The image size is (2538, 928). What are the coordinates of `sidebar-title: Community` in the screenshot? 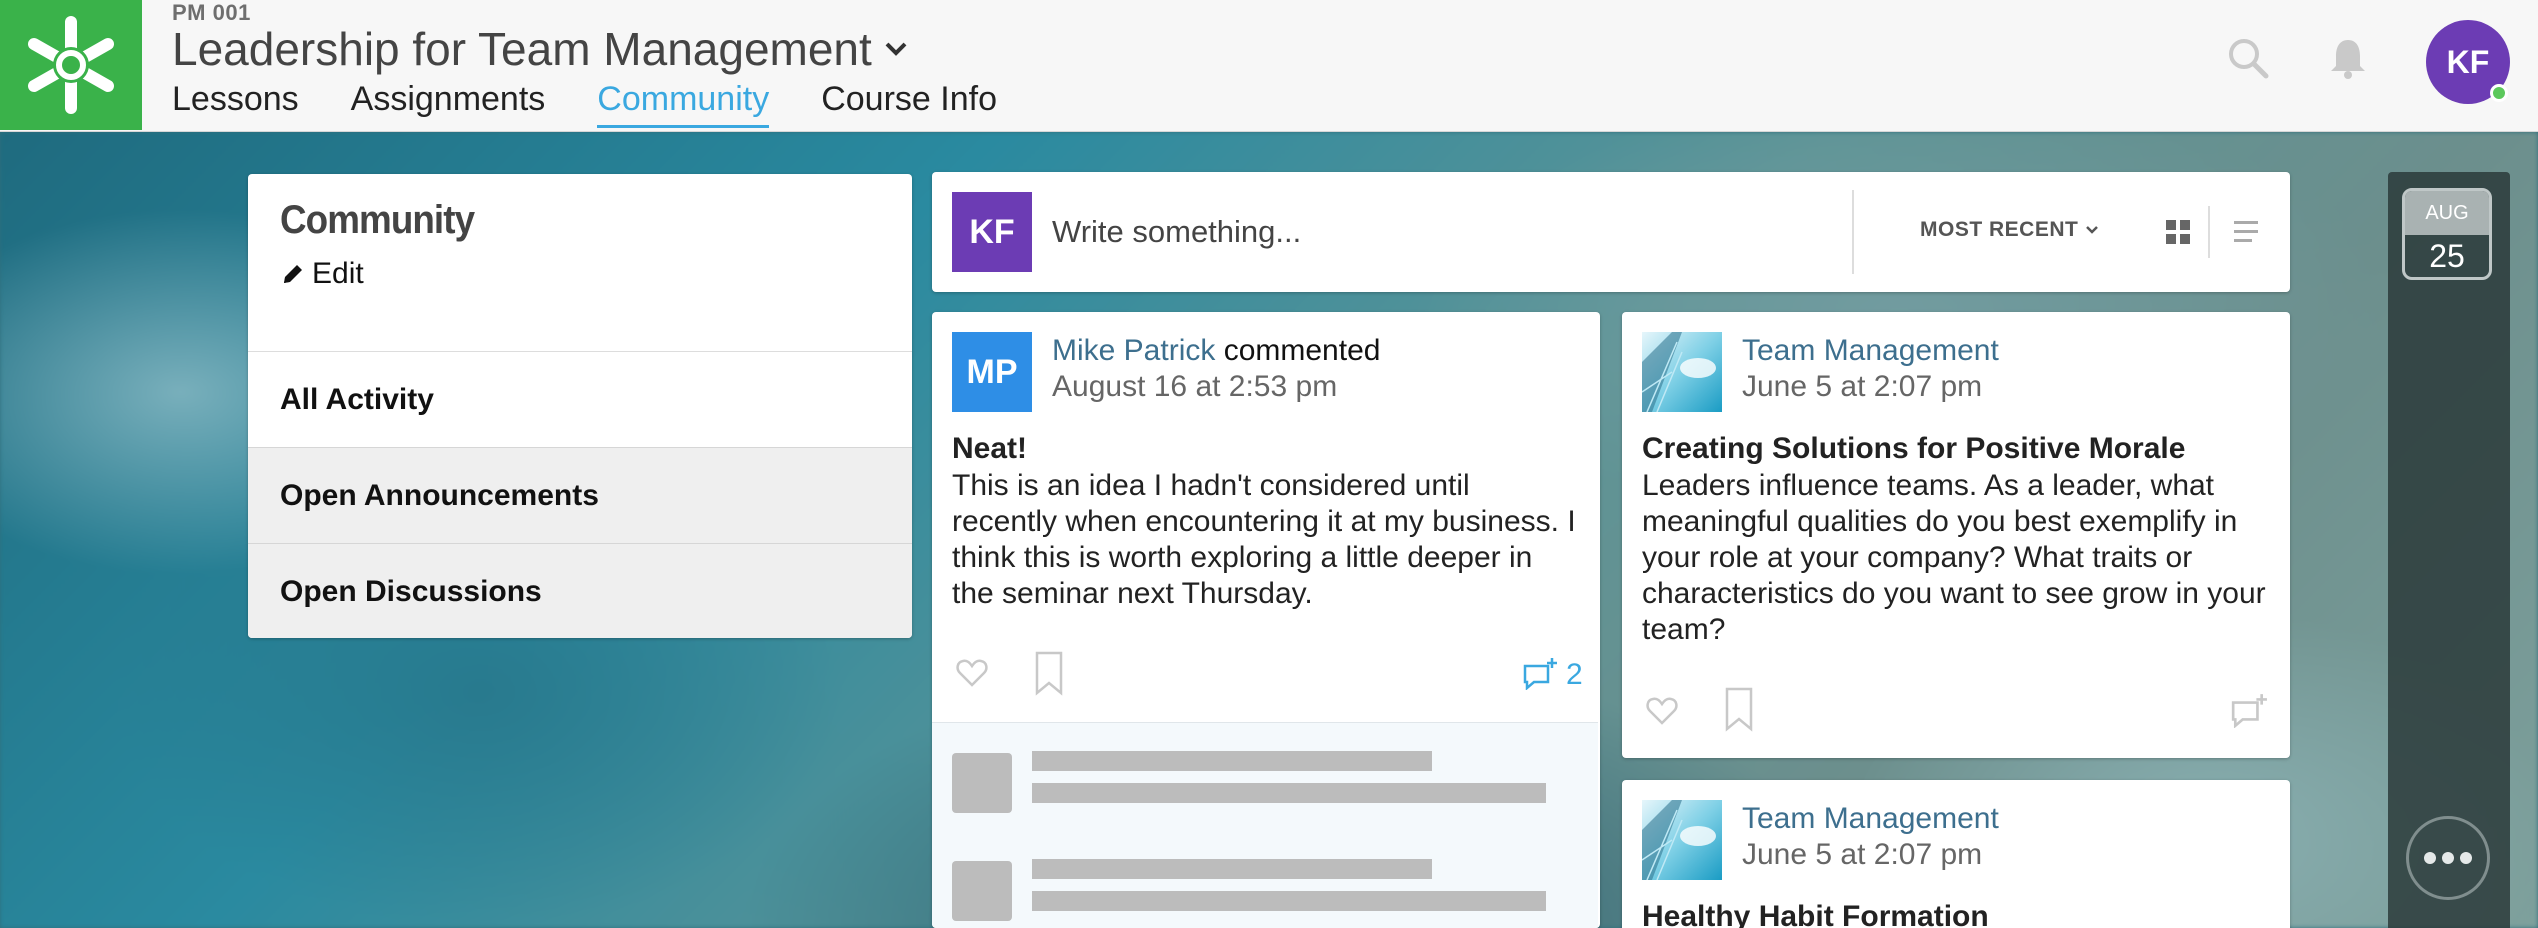 It's located at (377, 220).